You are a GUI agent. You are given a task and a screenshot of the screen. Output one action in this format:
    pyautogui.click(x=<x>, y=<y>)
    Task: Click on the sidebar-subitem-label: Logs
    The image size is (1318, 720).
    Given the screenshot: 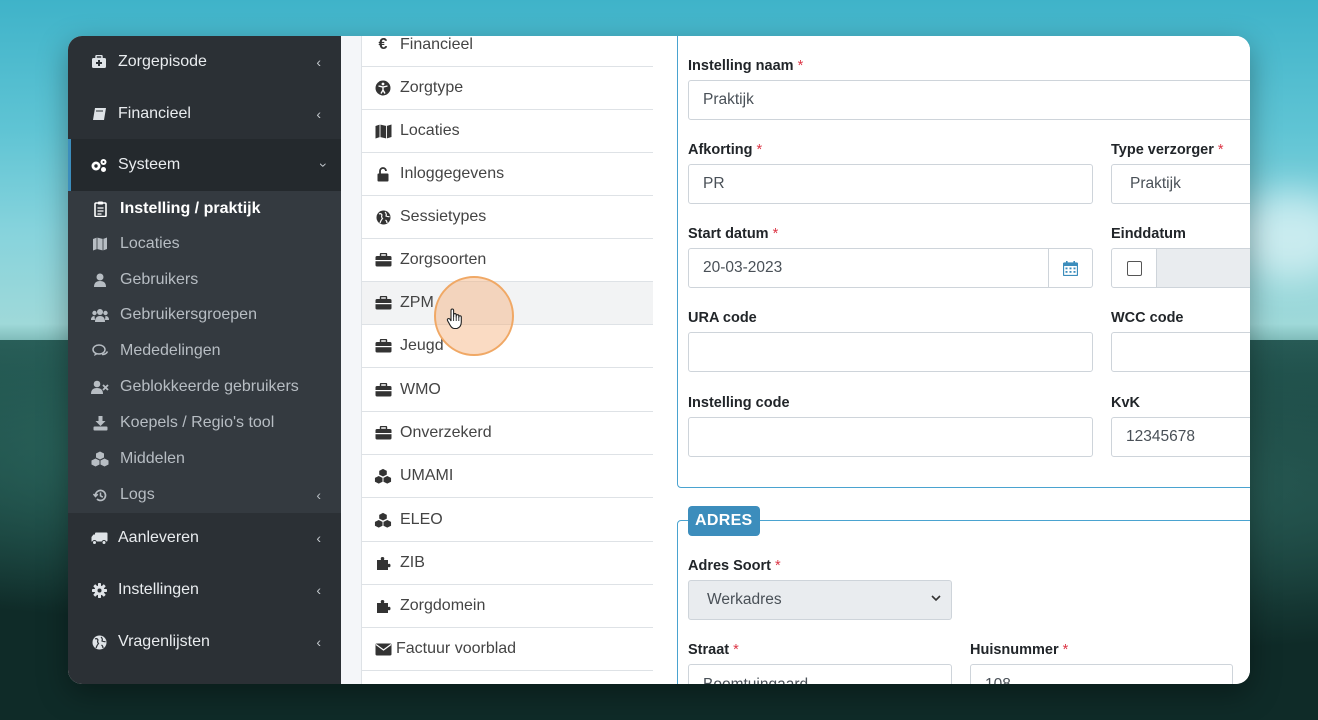 What is the action you would take?
    pyautogui.click(x=137, y=494)
    